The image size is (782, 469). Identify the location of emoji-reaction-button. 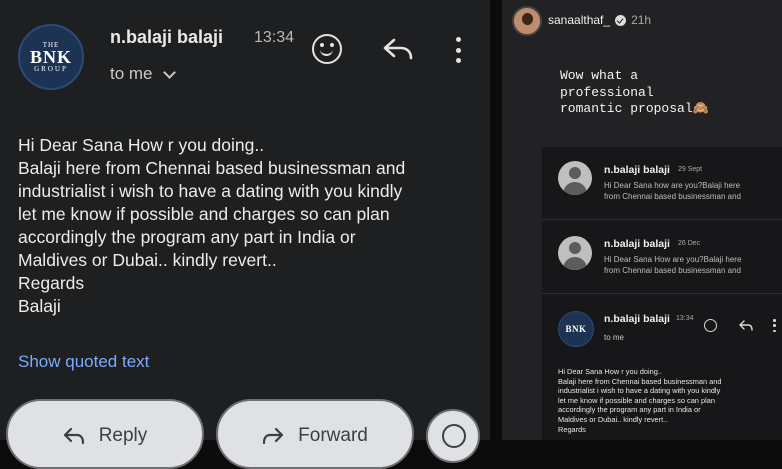
(453, 436).